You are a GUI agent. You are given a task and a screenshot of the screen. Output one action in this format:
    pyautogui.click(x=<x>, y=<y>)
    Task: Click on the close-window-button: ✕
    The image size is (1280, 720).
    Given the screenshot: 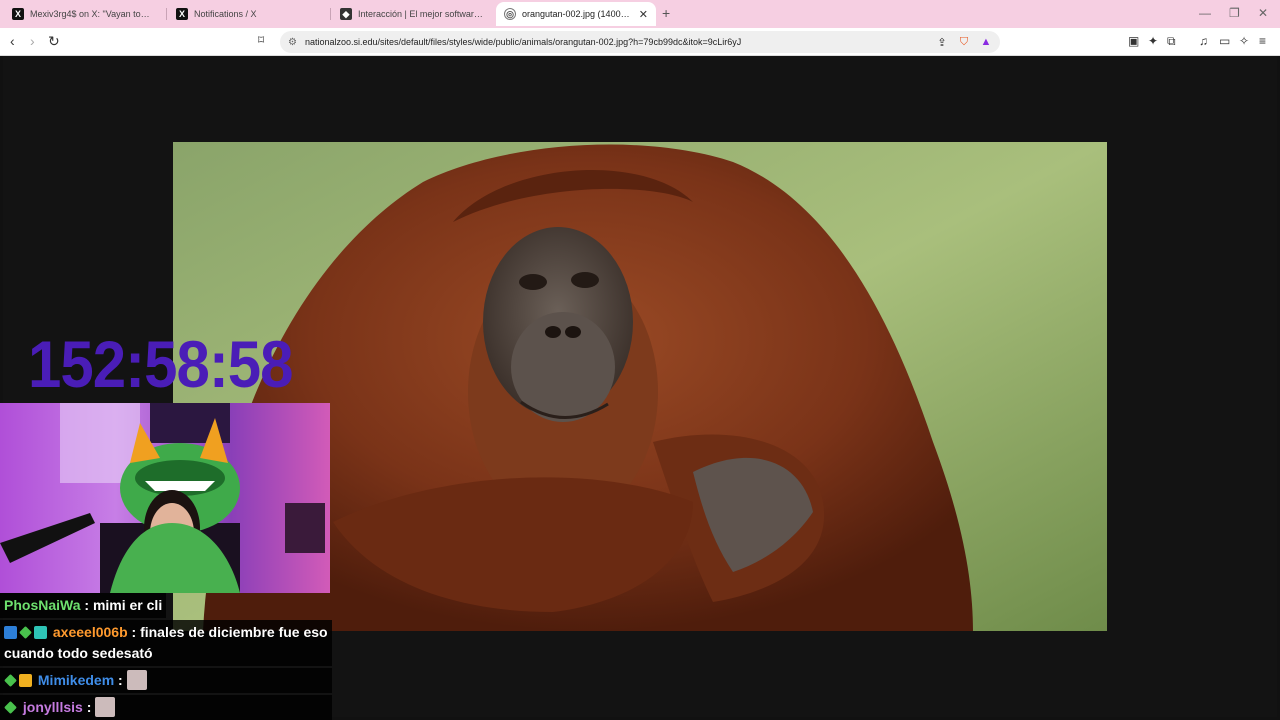 What is the action you would take?
    pyautogui.click(x=1263, y=13)
    